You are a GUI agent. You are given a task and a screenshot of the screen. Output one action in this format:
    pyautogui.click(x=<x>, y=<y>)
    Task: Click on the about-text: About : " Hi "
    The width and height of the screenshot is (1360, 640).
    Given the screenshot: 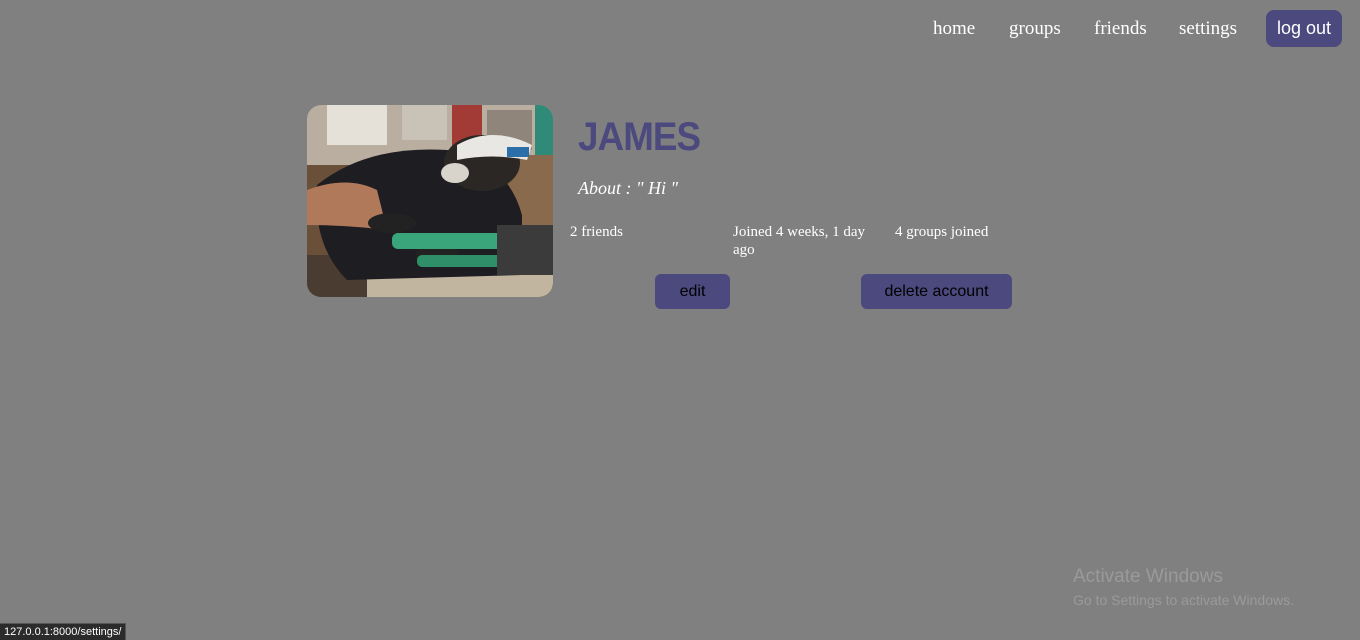 What is the action you would take?
    pyautogui.click(x=628, y=188)
    